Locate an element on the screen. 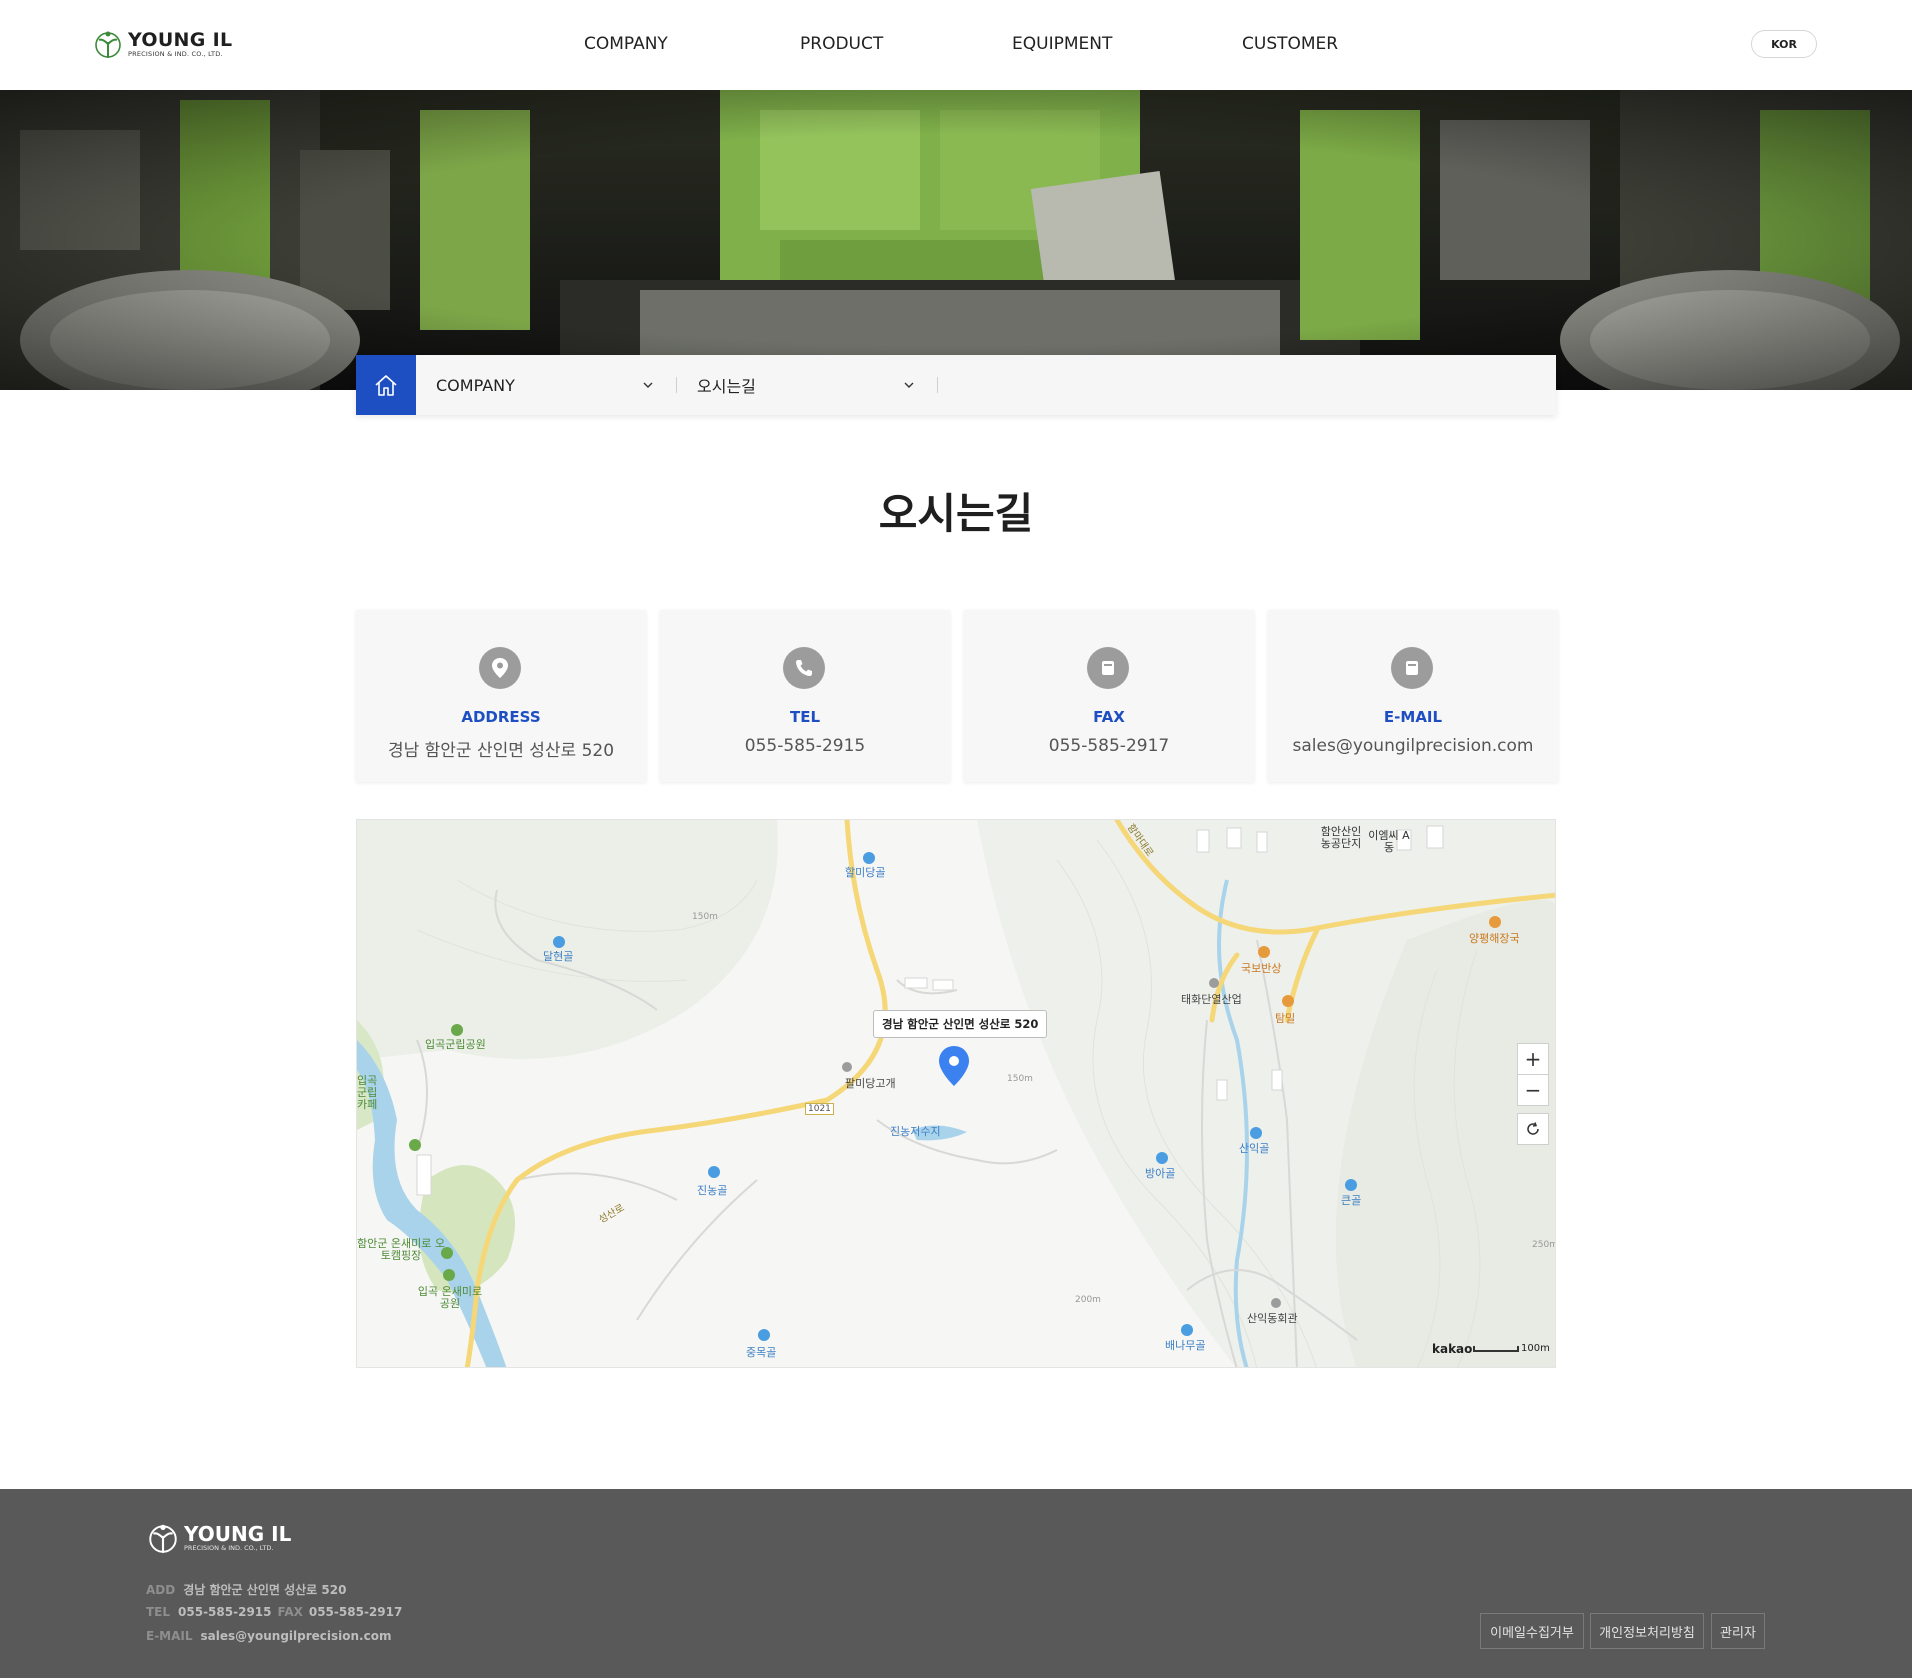  breadcrumb: COMPANY 오시는길 is located at coordinates (956, 385).